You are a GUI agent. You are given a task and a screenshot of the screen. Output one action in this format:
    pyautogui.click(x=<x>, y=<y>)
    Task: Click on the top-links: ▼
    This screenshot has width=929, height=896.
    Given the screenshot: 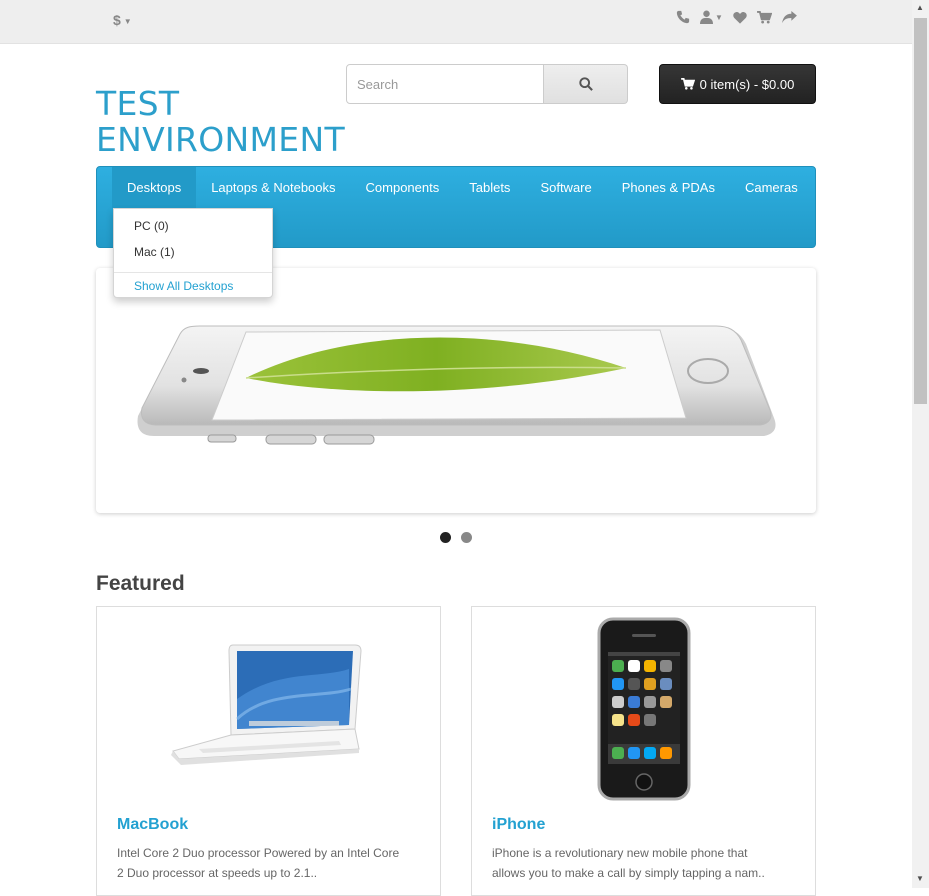 What is the action you would take?
    pyautogui.click(x=736, y=17)
    